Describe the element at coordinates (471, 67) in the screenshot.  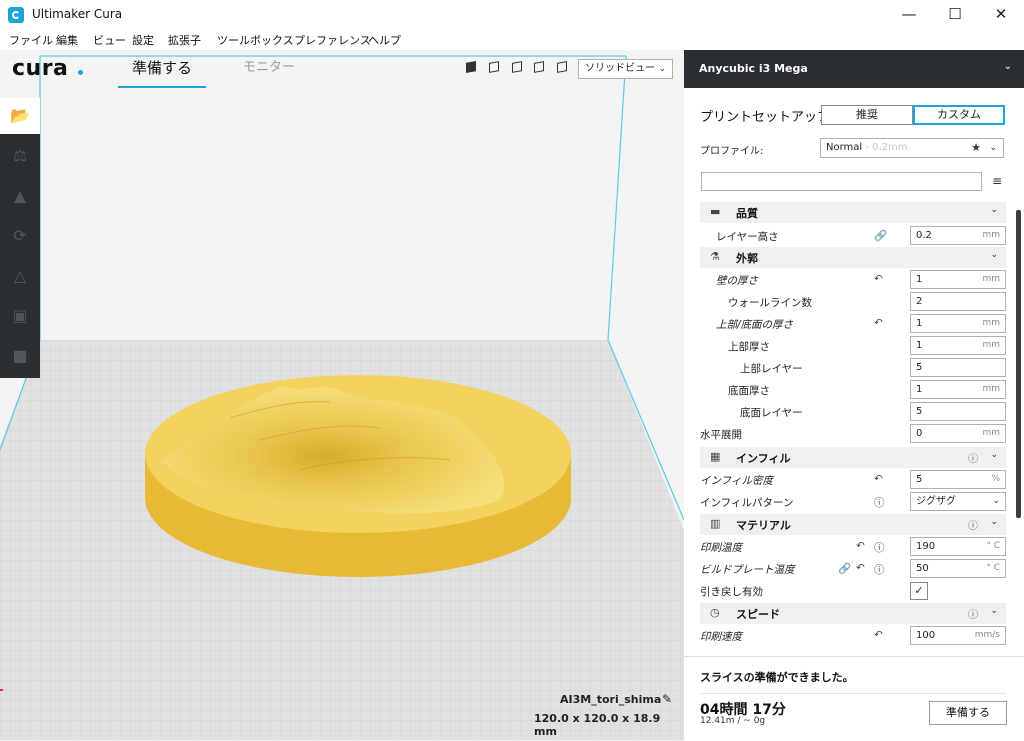
I see `view-3d-icon` at that location.